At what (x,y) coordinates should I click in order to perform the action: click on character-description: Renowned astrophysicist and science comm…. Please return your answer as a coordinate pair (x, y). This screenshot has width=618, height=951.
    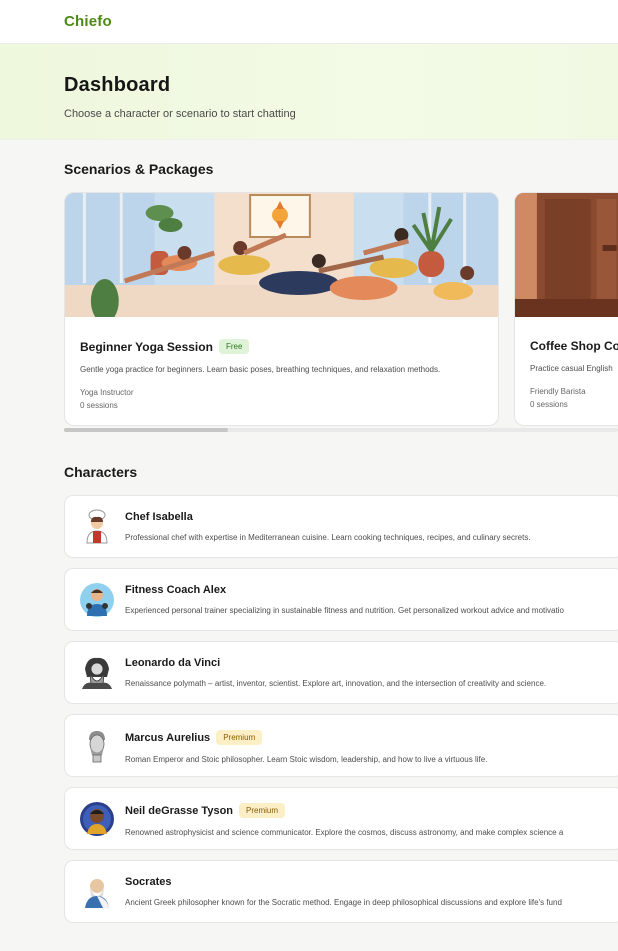
    Looking at the image, I should click on (344, 832).